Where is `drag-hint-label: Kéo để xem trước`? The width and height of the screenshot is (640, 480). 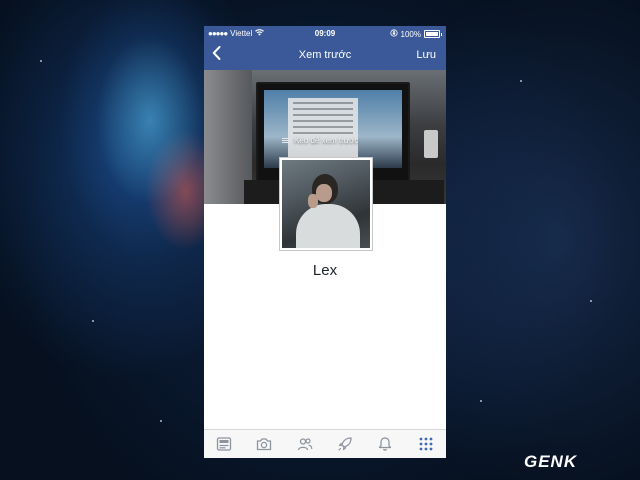
drag-hint-label: Kéo để xem trước is located at coordinates (326, 140).